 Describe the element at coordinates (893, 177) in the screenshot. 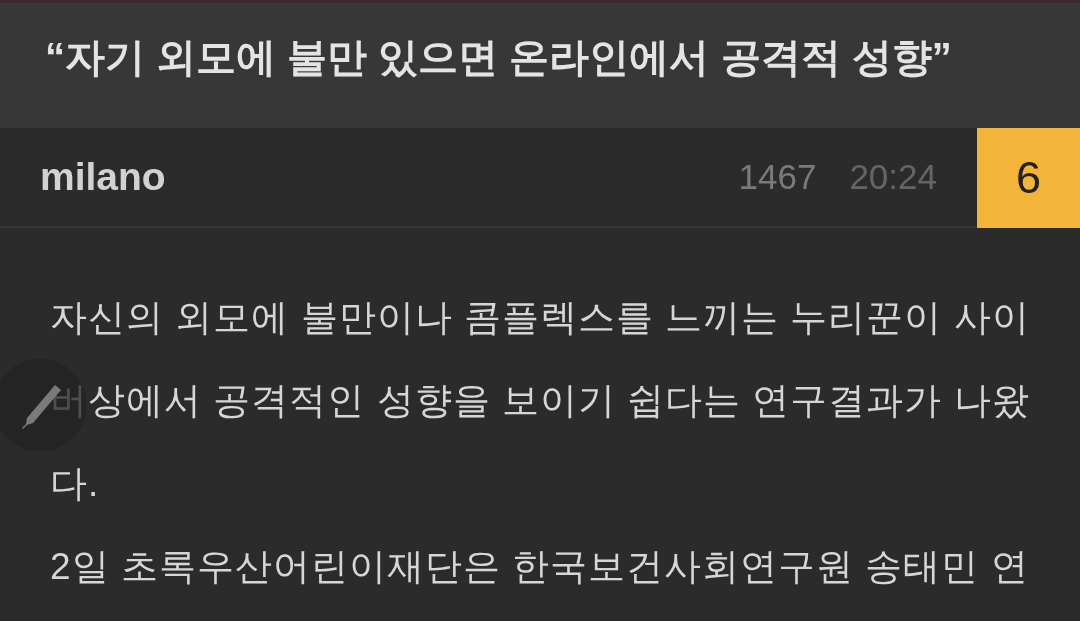

I see `post-time: 20:24` at that location.